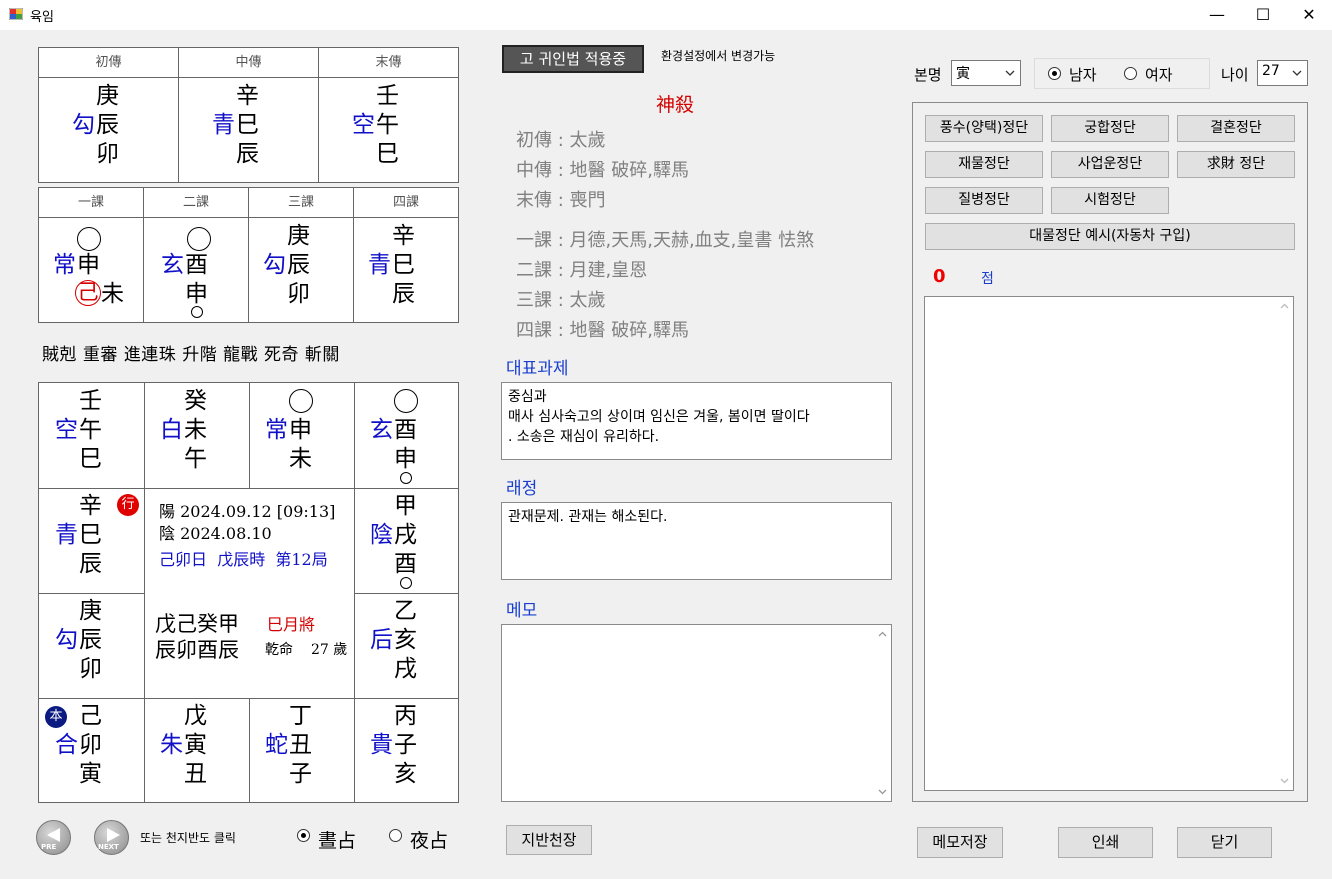 Image resolution: width=1332 pixels, height=879 pixels. What do you see at coordinates (406, 540) in the screenshot?
I see `board-cell-you: 甲 陰 戌 酉` at bounding box center [406, 540].